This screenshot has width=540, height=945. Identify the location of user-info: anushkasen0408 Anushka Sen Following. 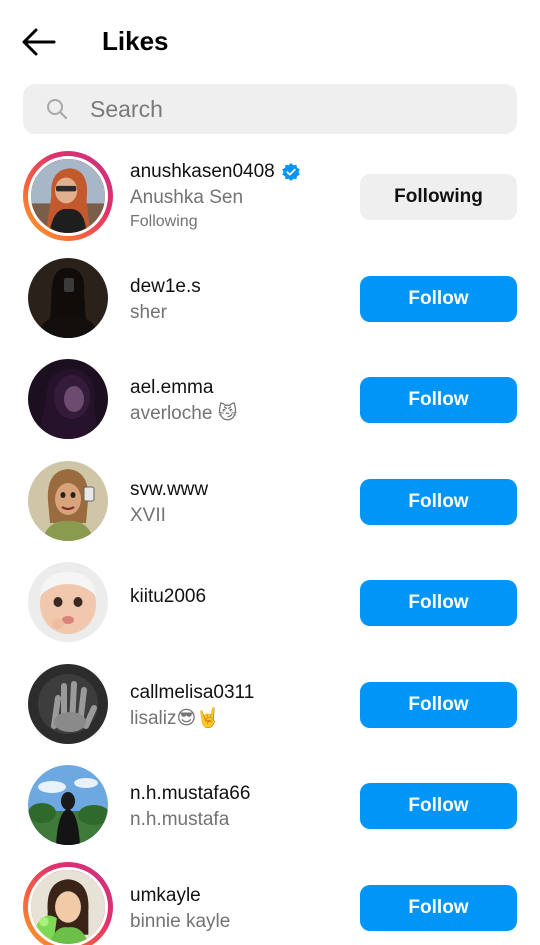
(240, 196).